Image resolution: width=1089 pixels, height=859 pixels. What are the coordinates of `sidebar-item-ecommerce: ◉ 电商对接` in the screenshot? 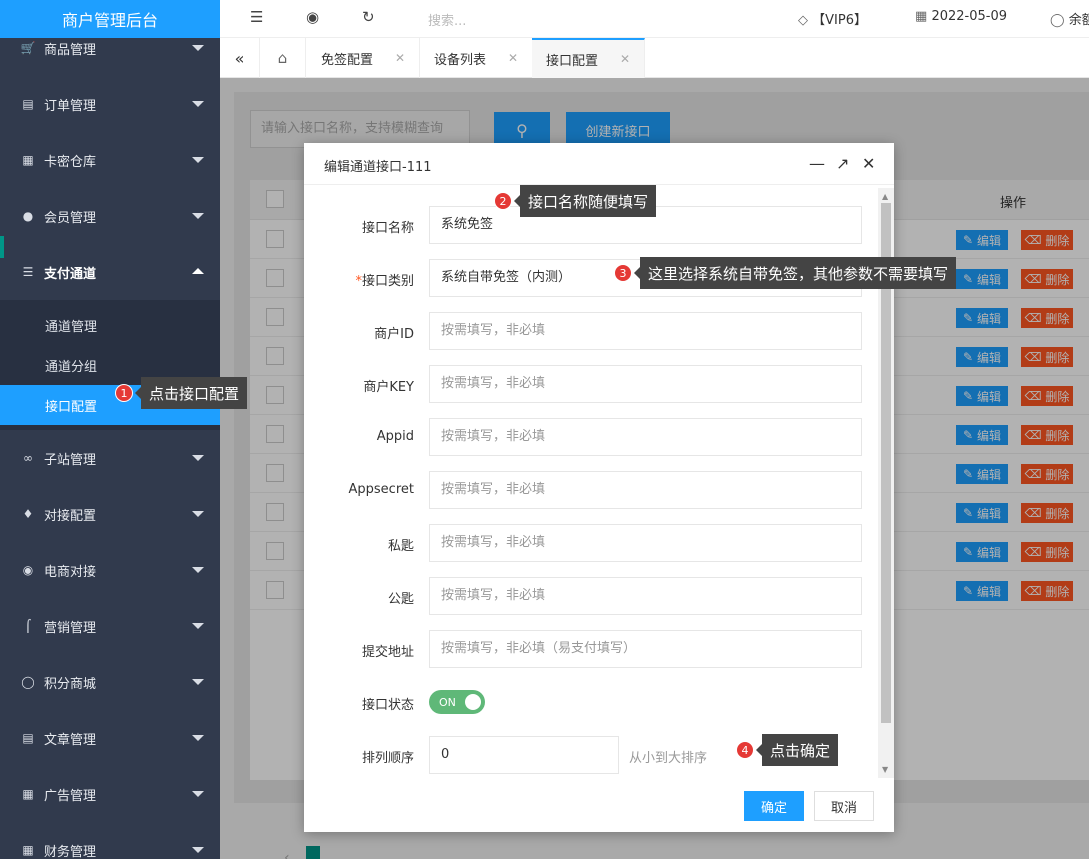 It's located at (110, 570).